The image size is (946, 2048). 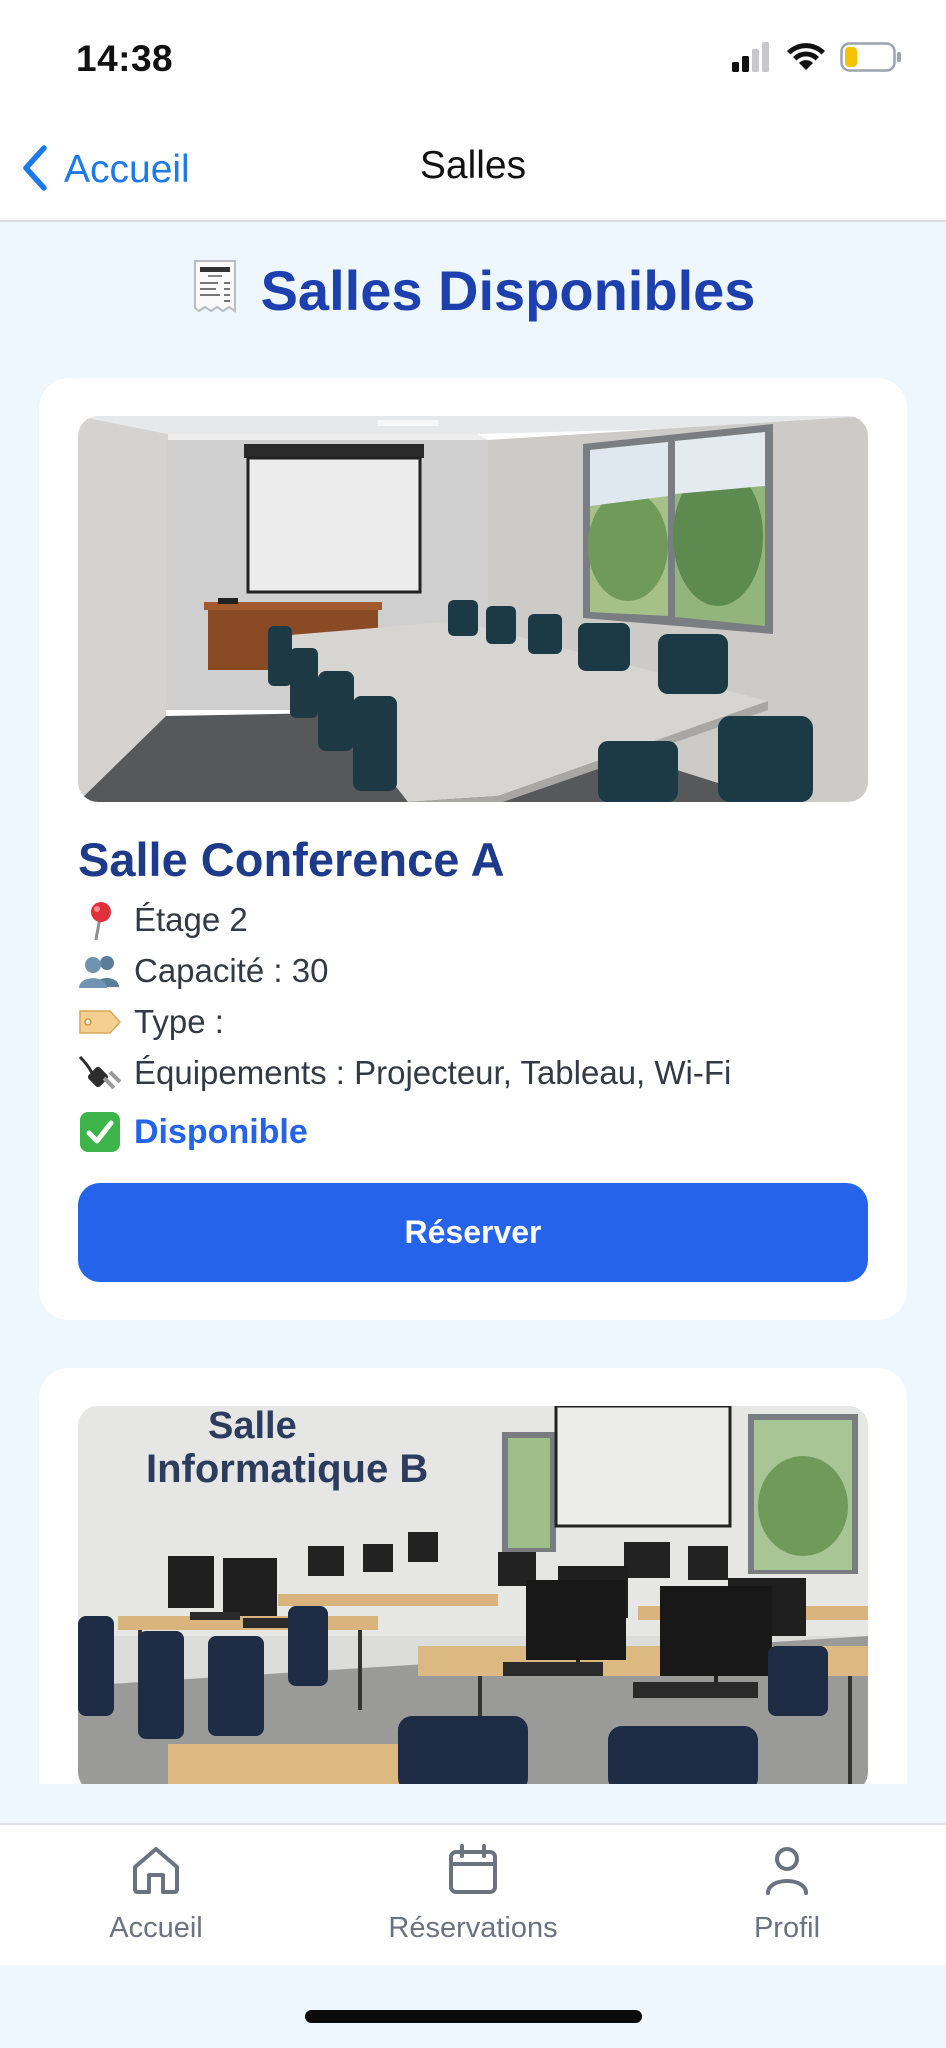 I want to click on status-time: 14:38, so click(x=125, y=58).